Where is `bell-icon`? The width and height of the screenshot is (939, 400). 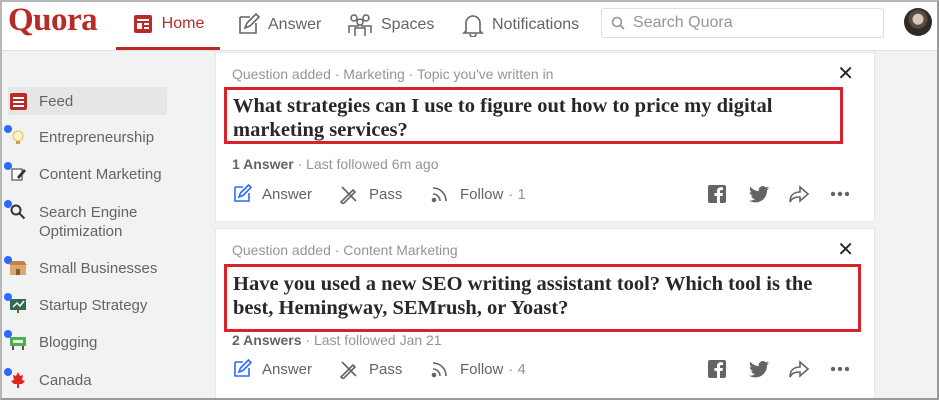
bell-icon is located at coordinates (473, 26).